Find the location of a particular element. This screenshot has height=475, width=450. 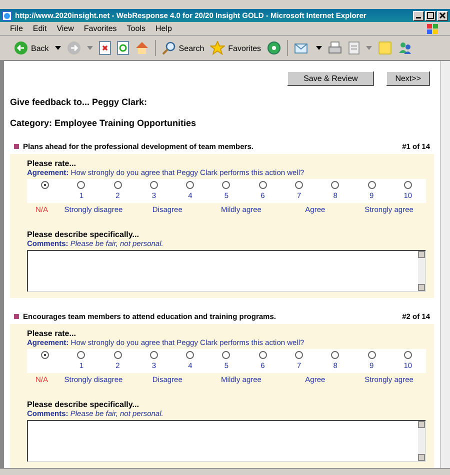

menu-item: Tools is located at coordinates (136, 28).